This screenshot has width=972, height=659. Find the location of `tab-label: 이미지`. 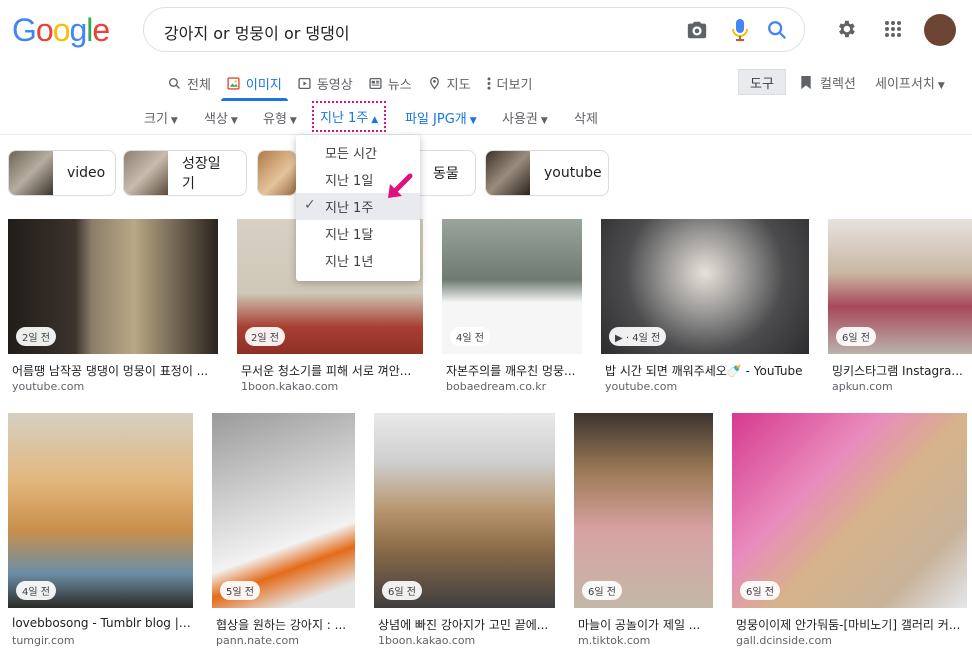

tab-label: 이미지 is located at coordinates (263, 85).